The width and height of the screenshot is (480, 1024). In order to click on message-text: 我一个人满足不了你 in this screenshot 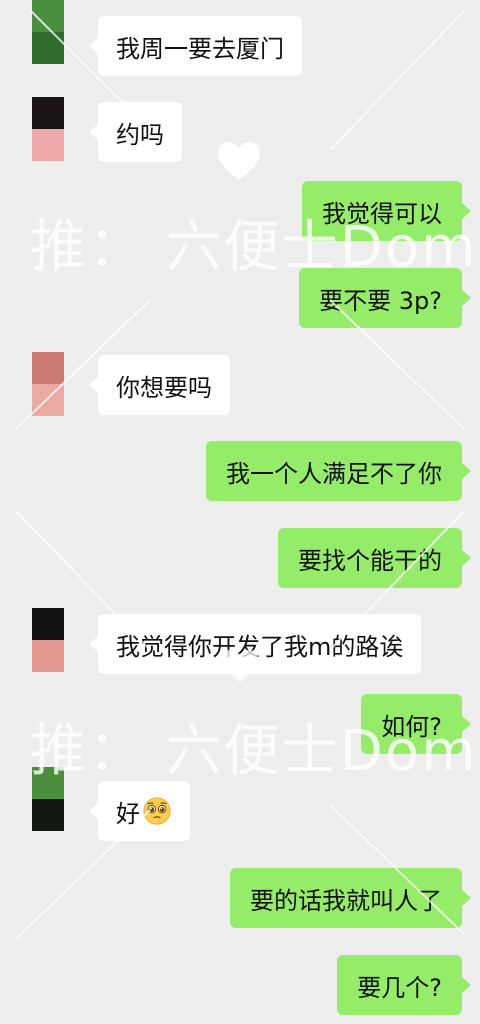, I will do `click(334, 473)`.